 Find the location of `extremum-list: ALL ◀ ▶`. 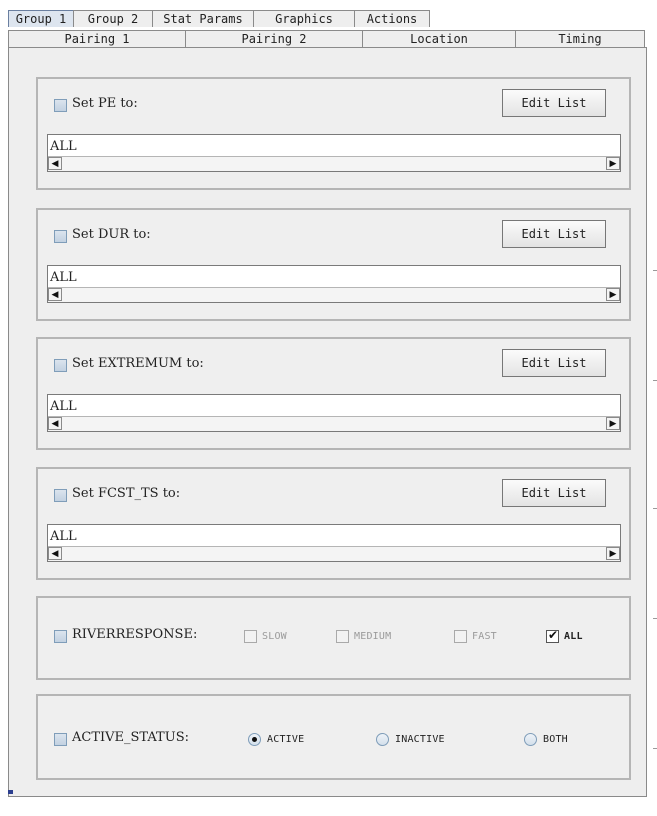

extremum-list: ALL ◀ ▶ is located at coordinates (334, 413).